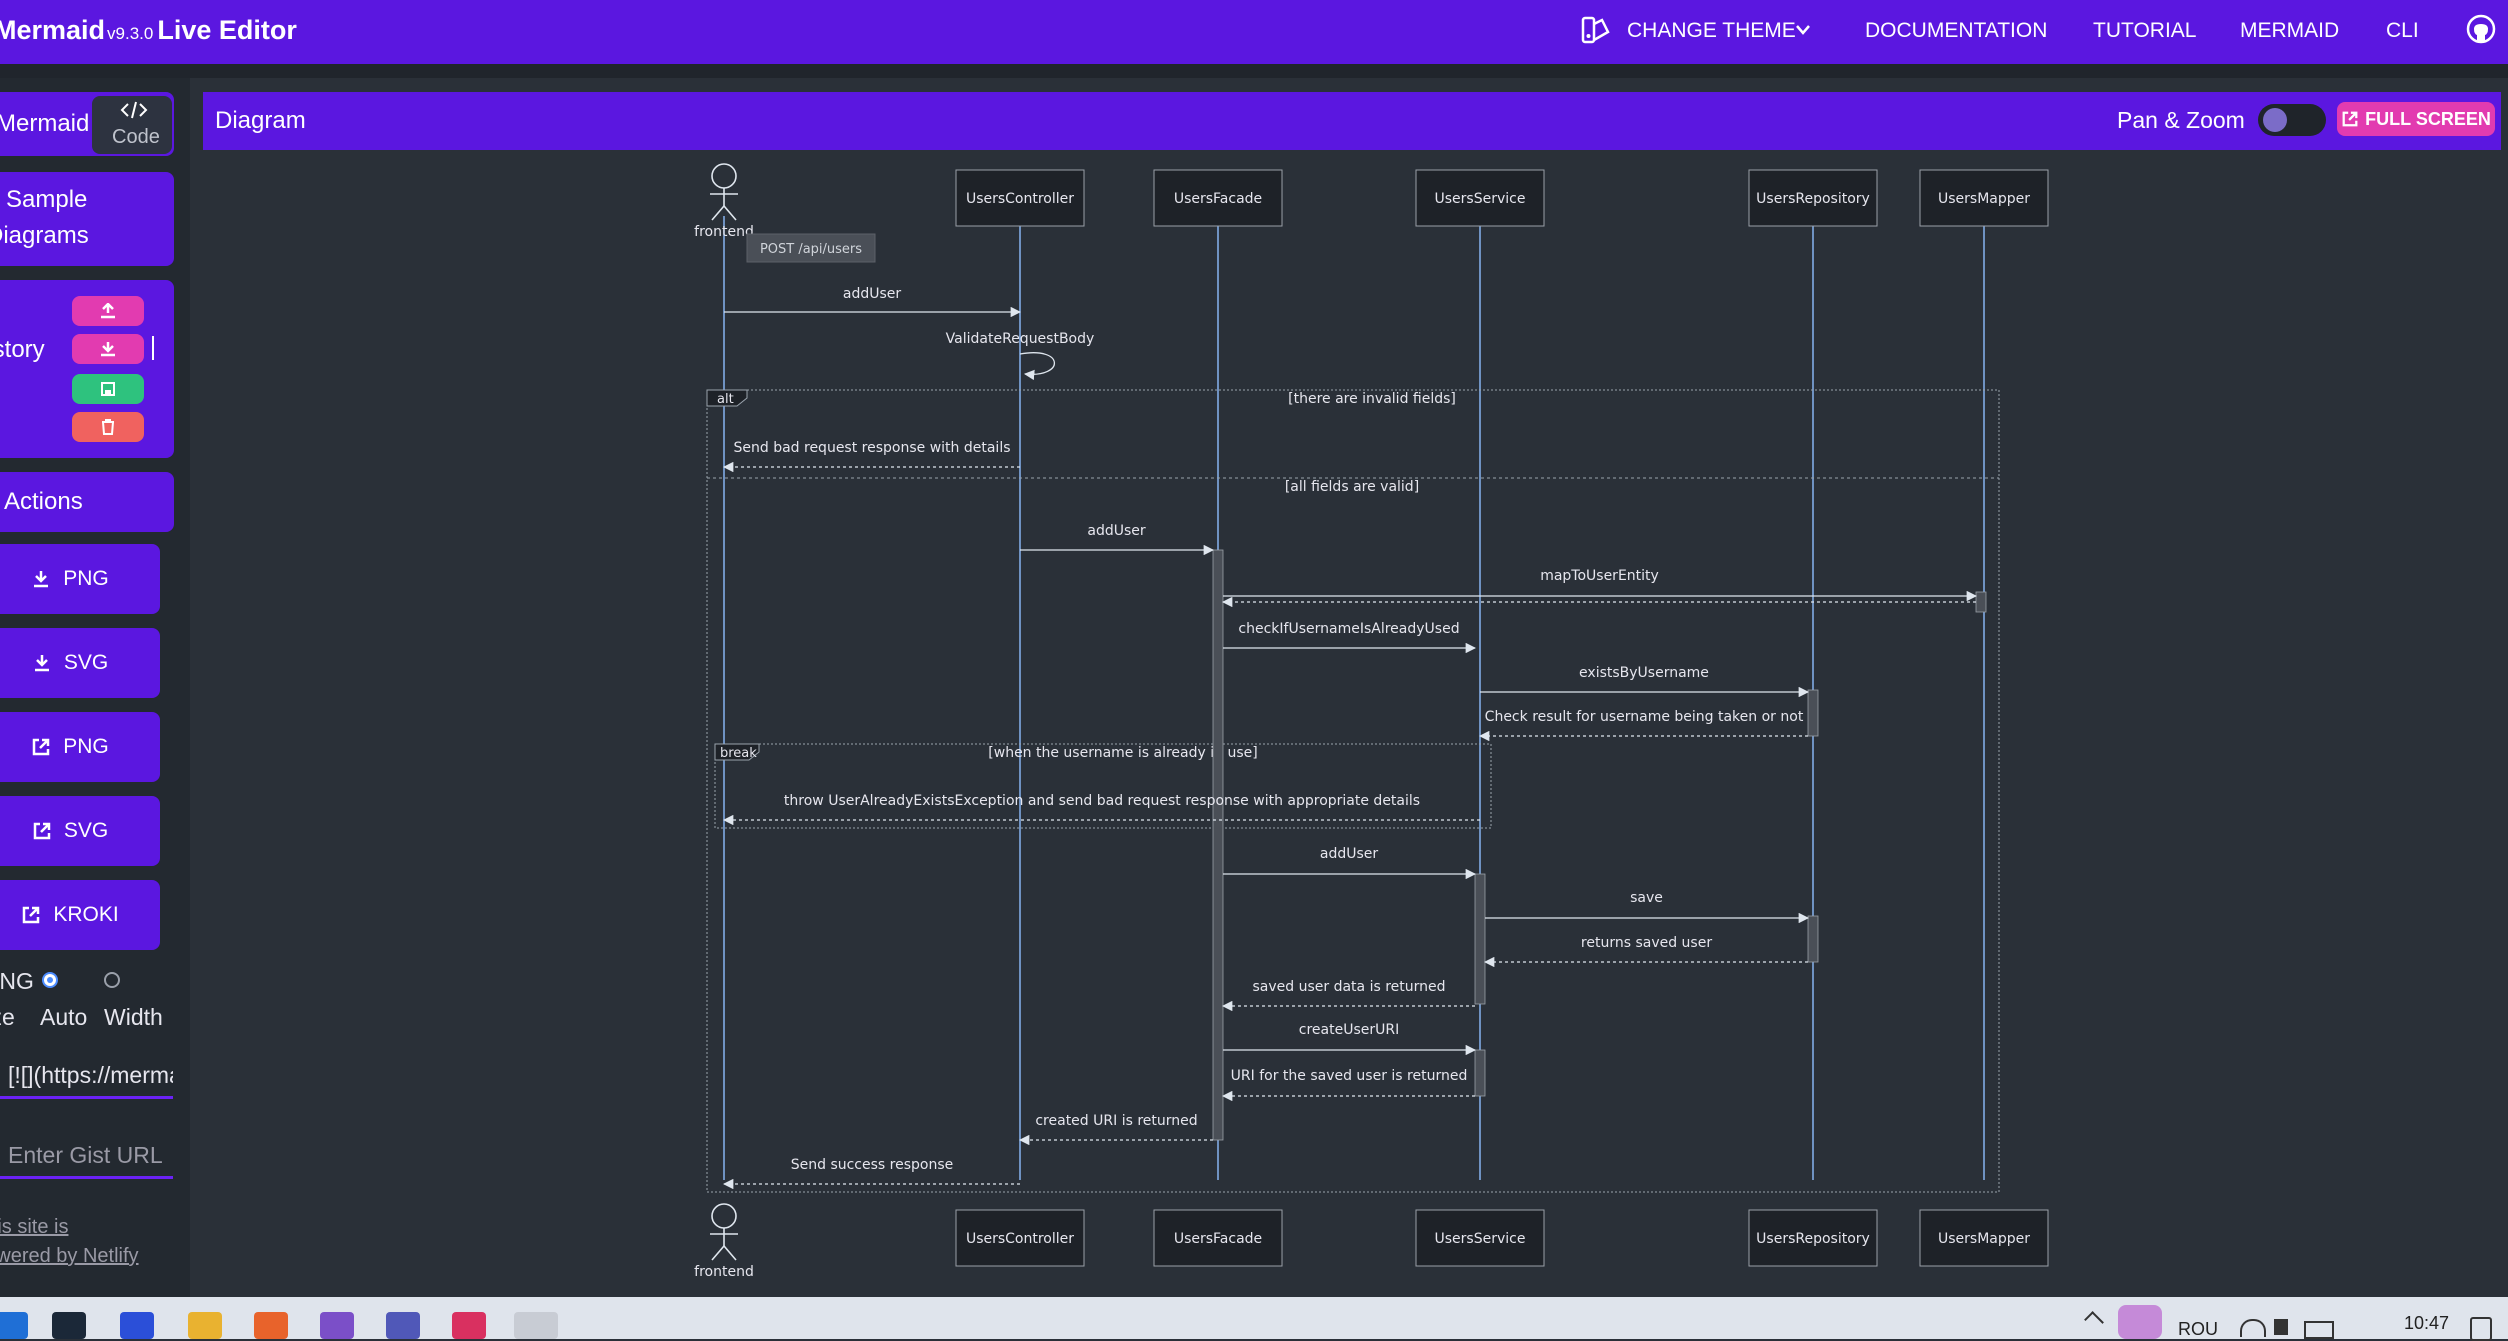 Image resolution: width=2508 pixels, height=1341 pixels. I want to click on history-save-button, so click(108, 389).